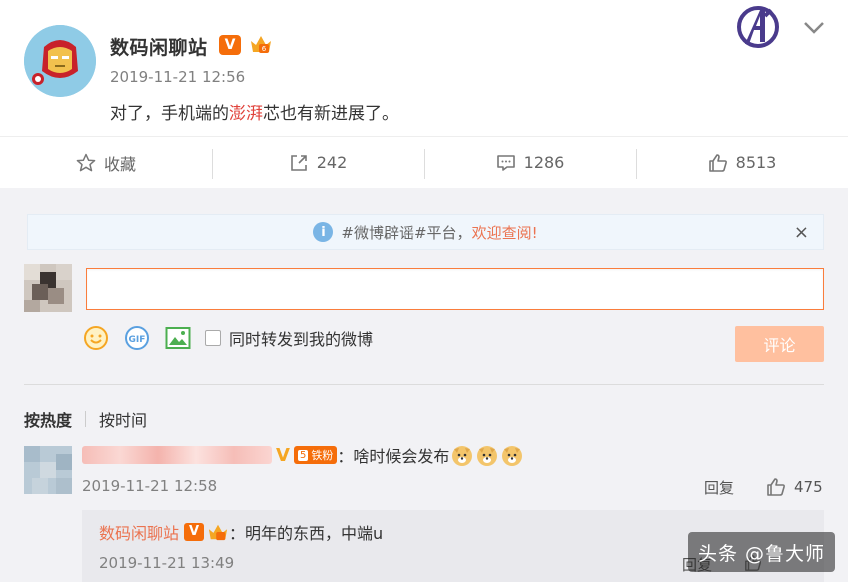  I want to click on post-content: 对了，手机端的澎湃芯也有新进展了。, so click(254, 111).